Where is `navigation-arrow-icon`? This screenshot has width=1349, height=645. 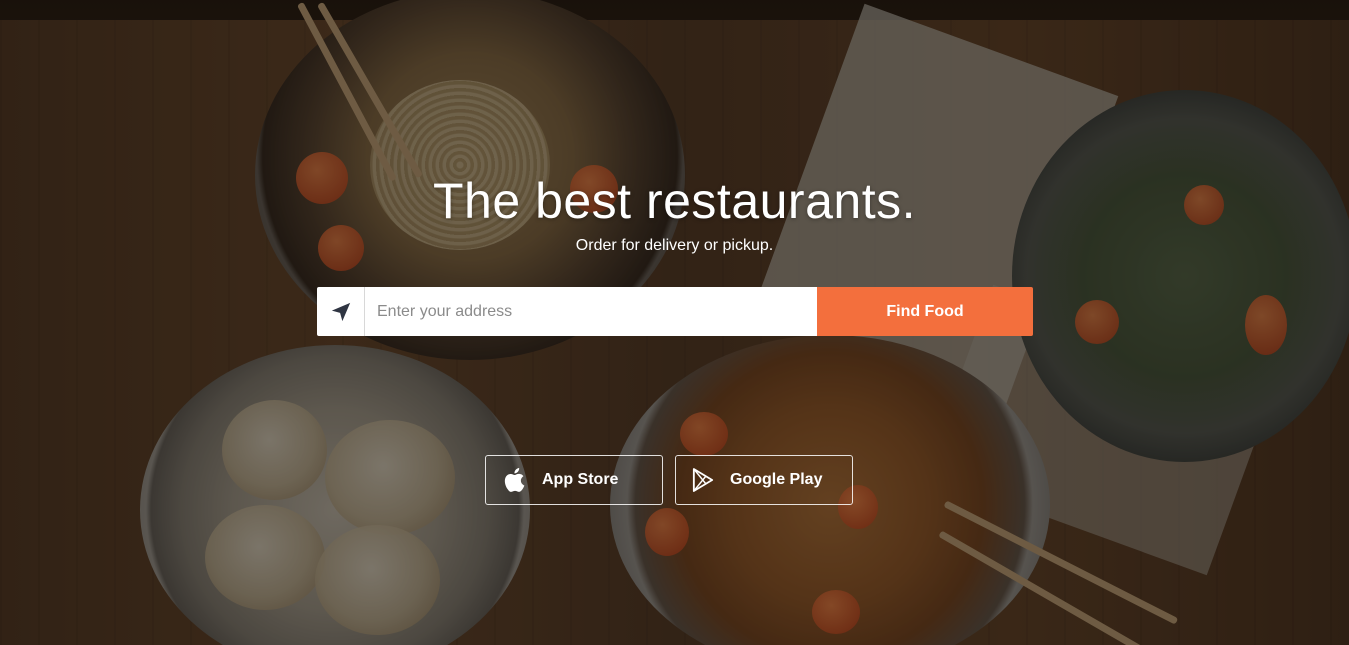 navigation-arrow-icon is located at coordinates (340, 311).